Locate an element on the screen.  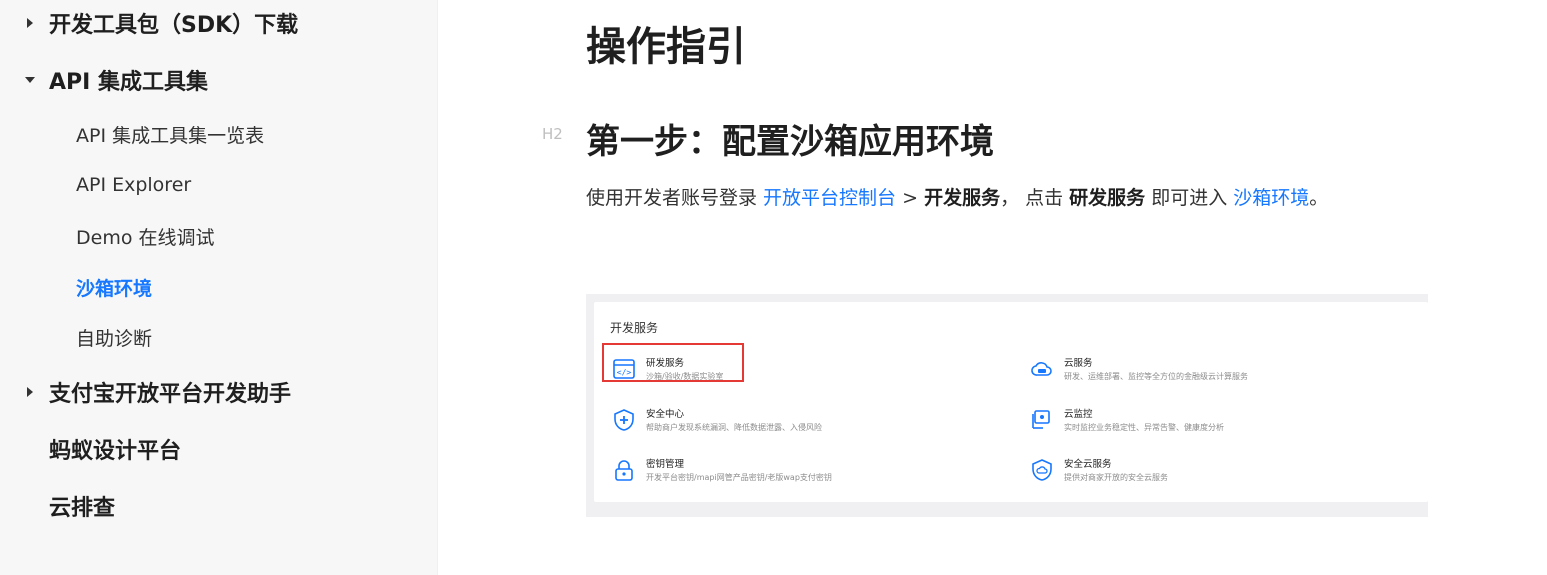
para-bold: 开发服务 is located at coordinates (962, 198).